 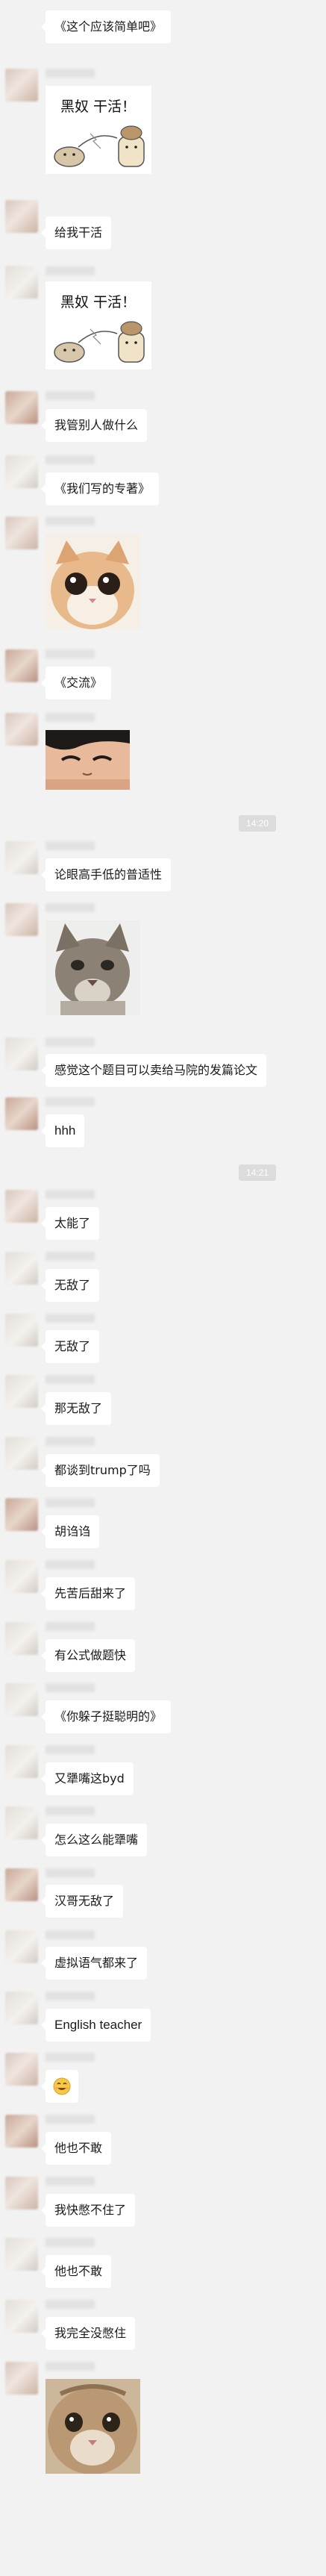 I want to click on message-bubble: 《交流》, so click(x=76, y=683).